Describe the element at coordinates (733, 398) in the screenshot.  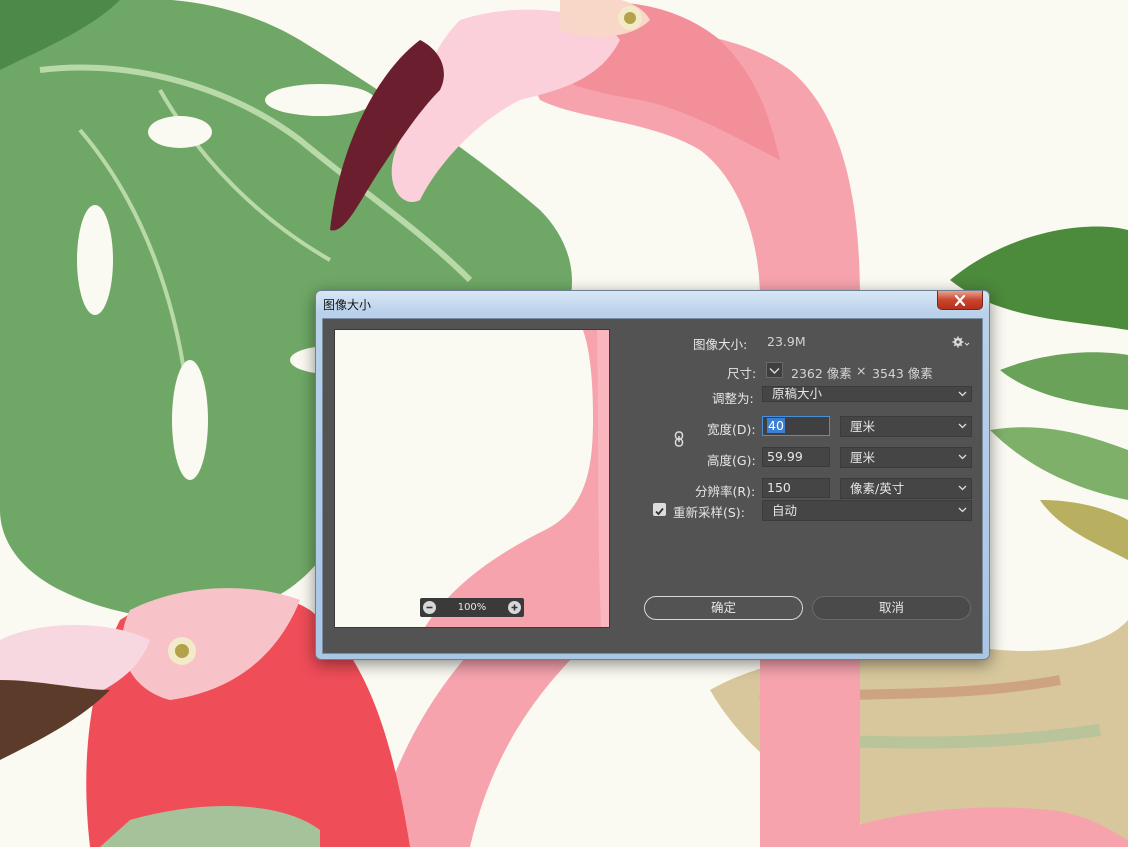
I see `fit-to-label: 调整为:` at that location.